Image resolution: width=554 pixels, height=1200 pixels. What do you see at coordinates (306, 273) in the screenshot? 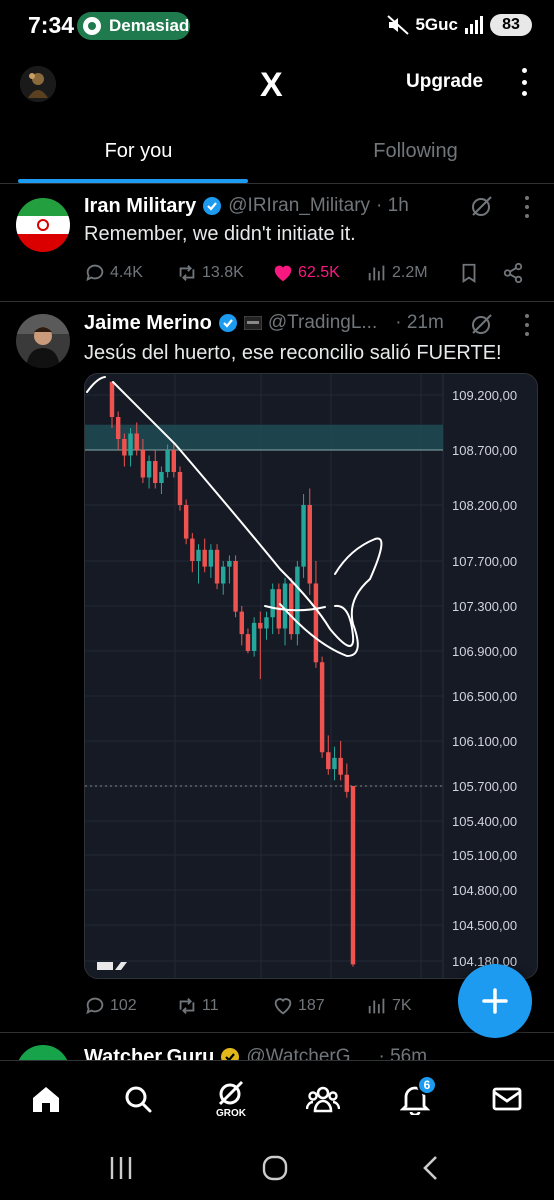
I see `like-button: 62.5K` at bounding box center [306, 273].